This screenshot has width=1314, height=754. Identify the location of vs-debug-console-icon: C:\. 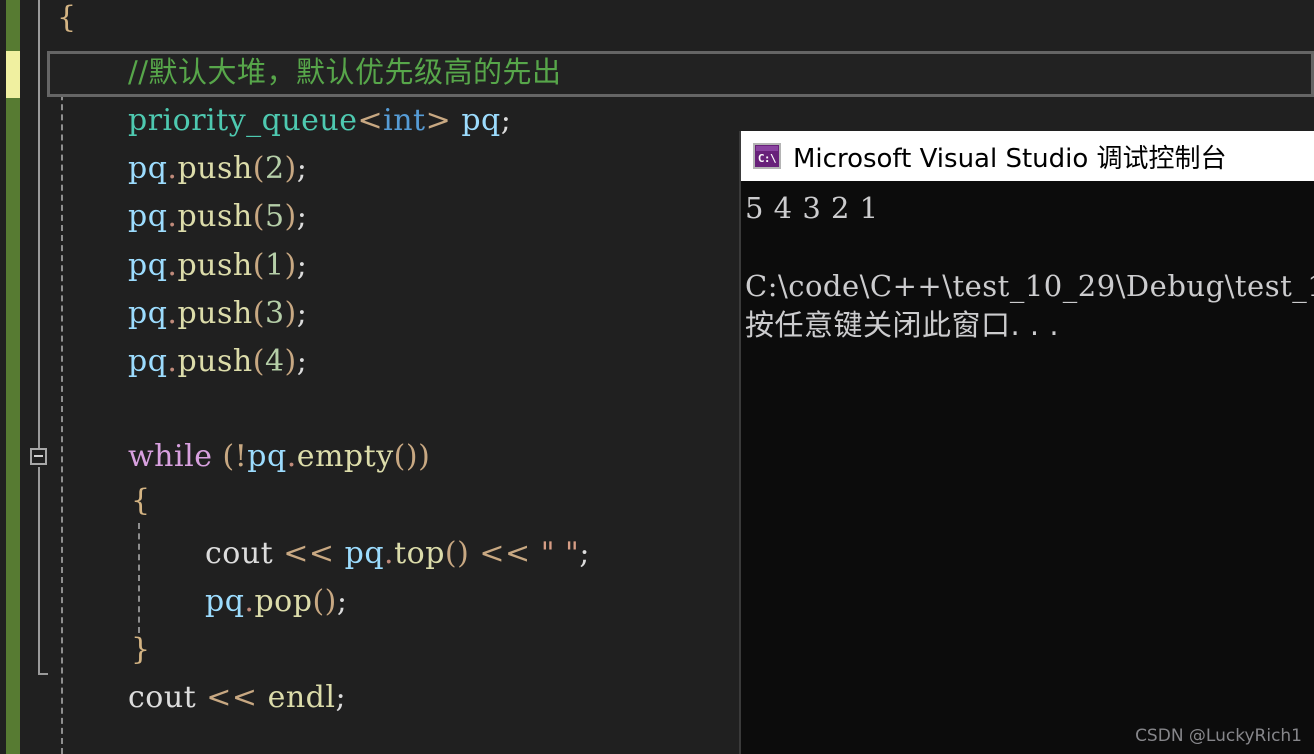
(767, 156).